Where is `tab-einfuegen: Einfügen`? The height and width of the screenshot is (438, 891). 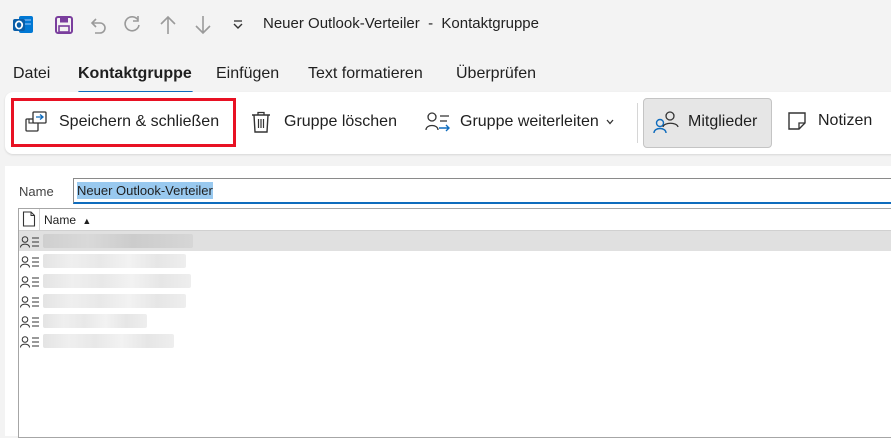
tab-einfuegen: Einfügen is located at coordinates (247, 74).